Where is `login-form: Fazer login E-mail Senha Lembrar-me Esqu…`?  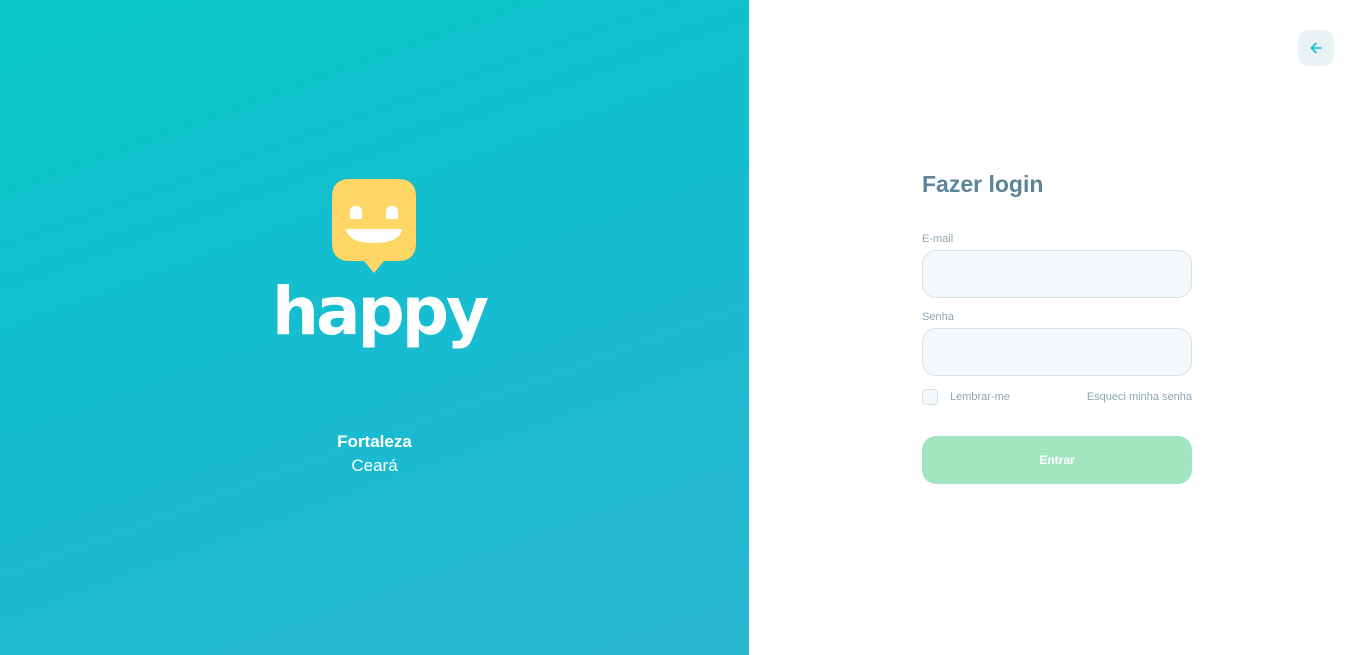 login-form: Fazer login E-mail Senha Lembrar-me Esqu… is located at coordinates (1057, 326).